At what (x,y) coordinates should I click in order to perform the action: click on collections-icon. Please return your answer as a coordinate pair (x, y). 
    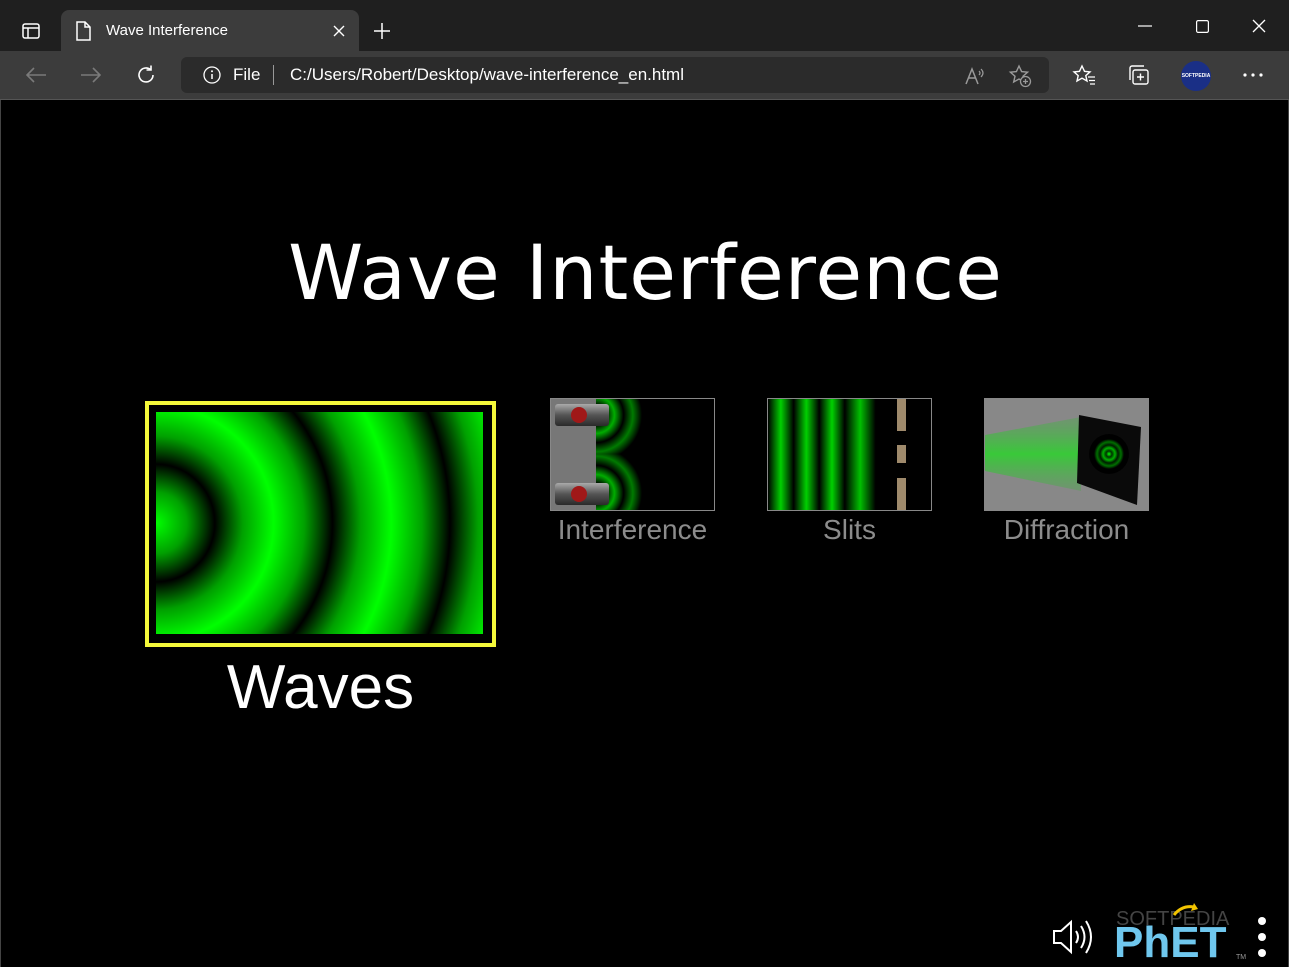
    Looking at the image, I should click on (1139, 75).